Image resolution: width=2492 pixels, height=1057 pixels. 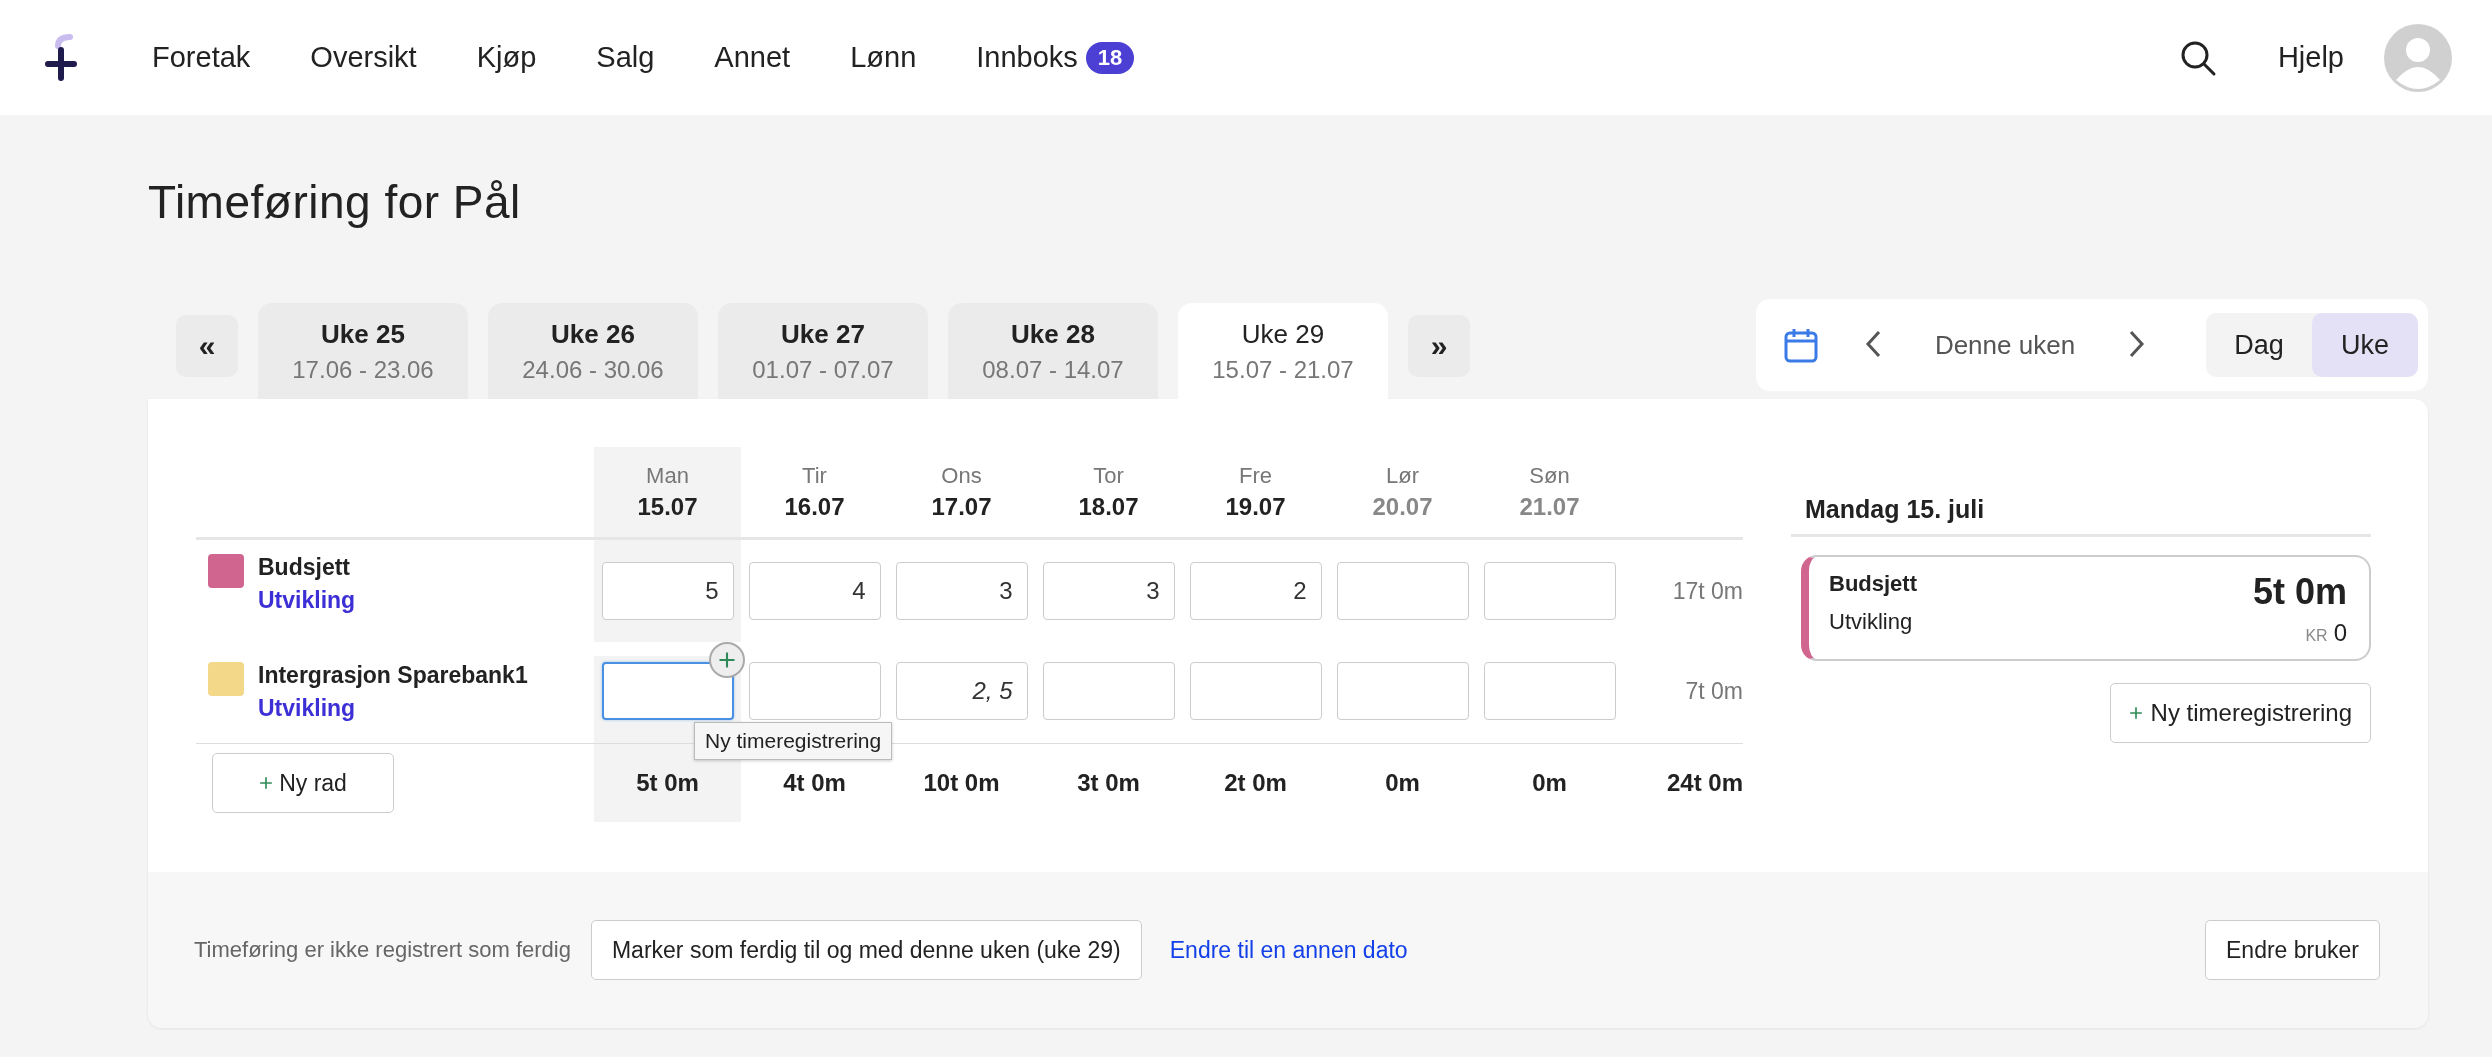 What do you see at coordinates (625, 57) in the screenshot?
I see `nav-link: Salg` at bounding box center [625, 57].